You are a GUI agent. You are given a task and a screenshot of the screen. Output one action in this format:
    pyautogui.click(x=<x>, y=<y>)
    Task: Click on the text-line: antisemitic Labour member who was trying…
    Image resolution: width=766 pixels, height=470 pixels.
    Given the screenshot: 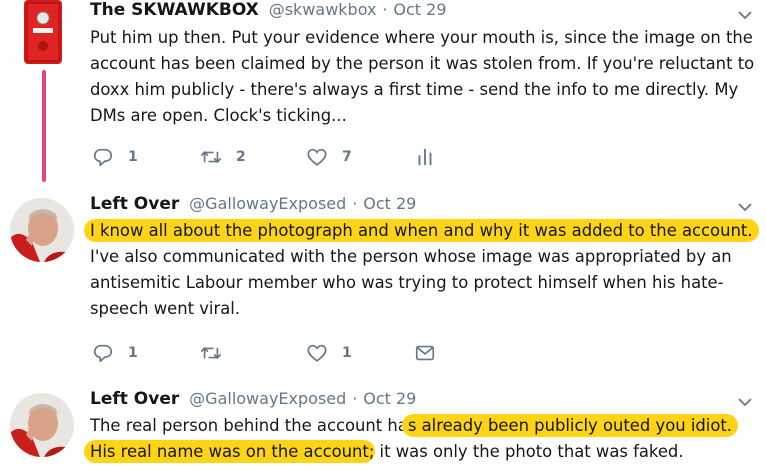 What is the action you would take?
    pyautogui.click(x=424, y=283)
    